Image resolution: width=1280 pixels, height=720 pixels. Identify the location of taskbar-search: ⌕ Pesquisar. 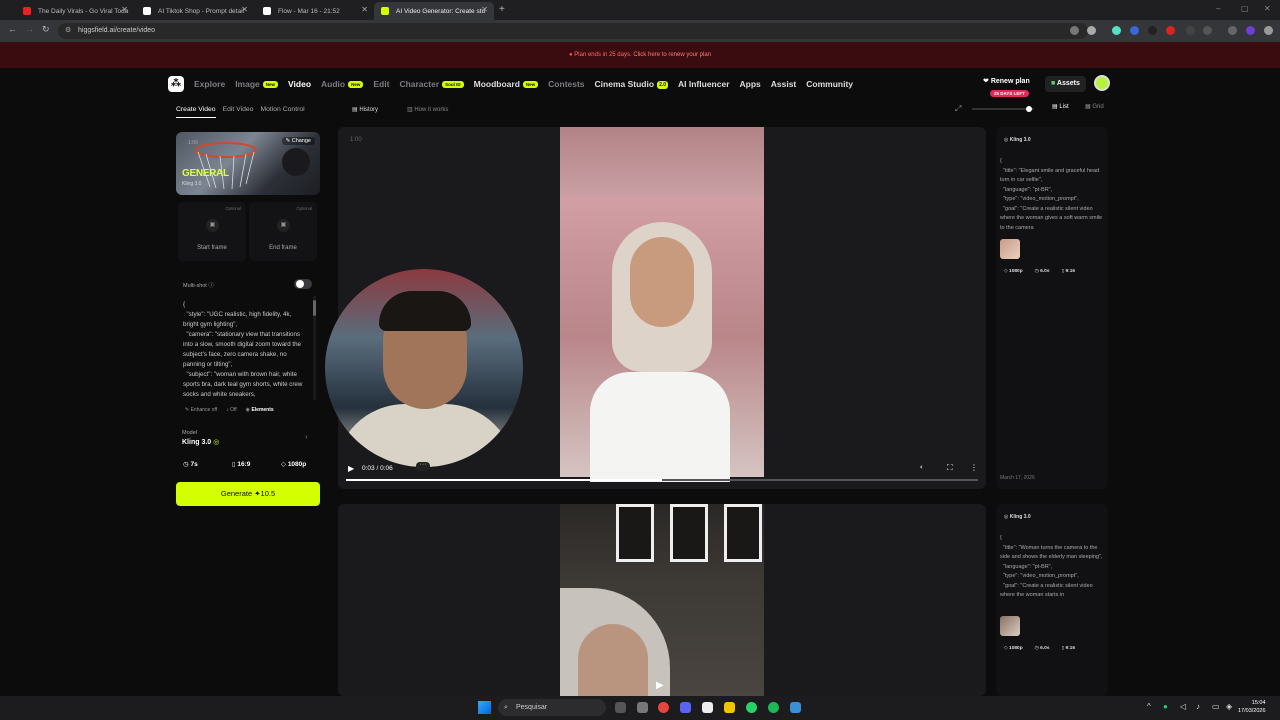
(552, 707).